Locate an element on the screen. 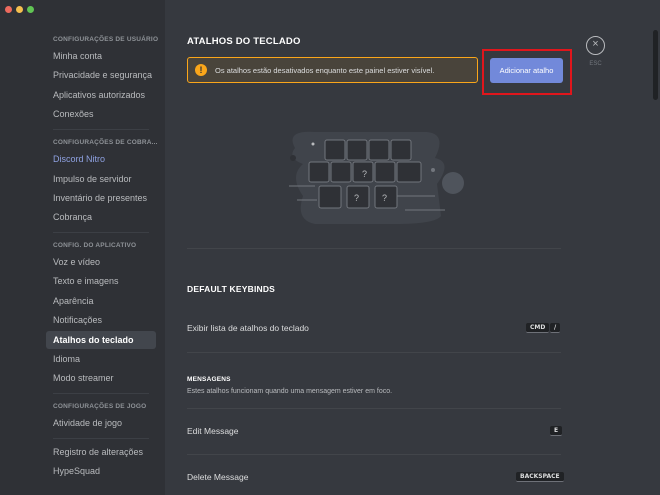 This screenshot has width=660, height=495. maximize-window-button is located at coordinates (30, 9).